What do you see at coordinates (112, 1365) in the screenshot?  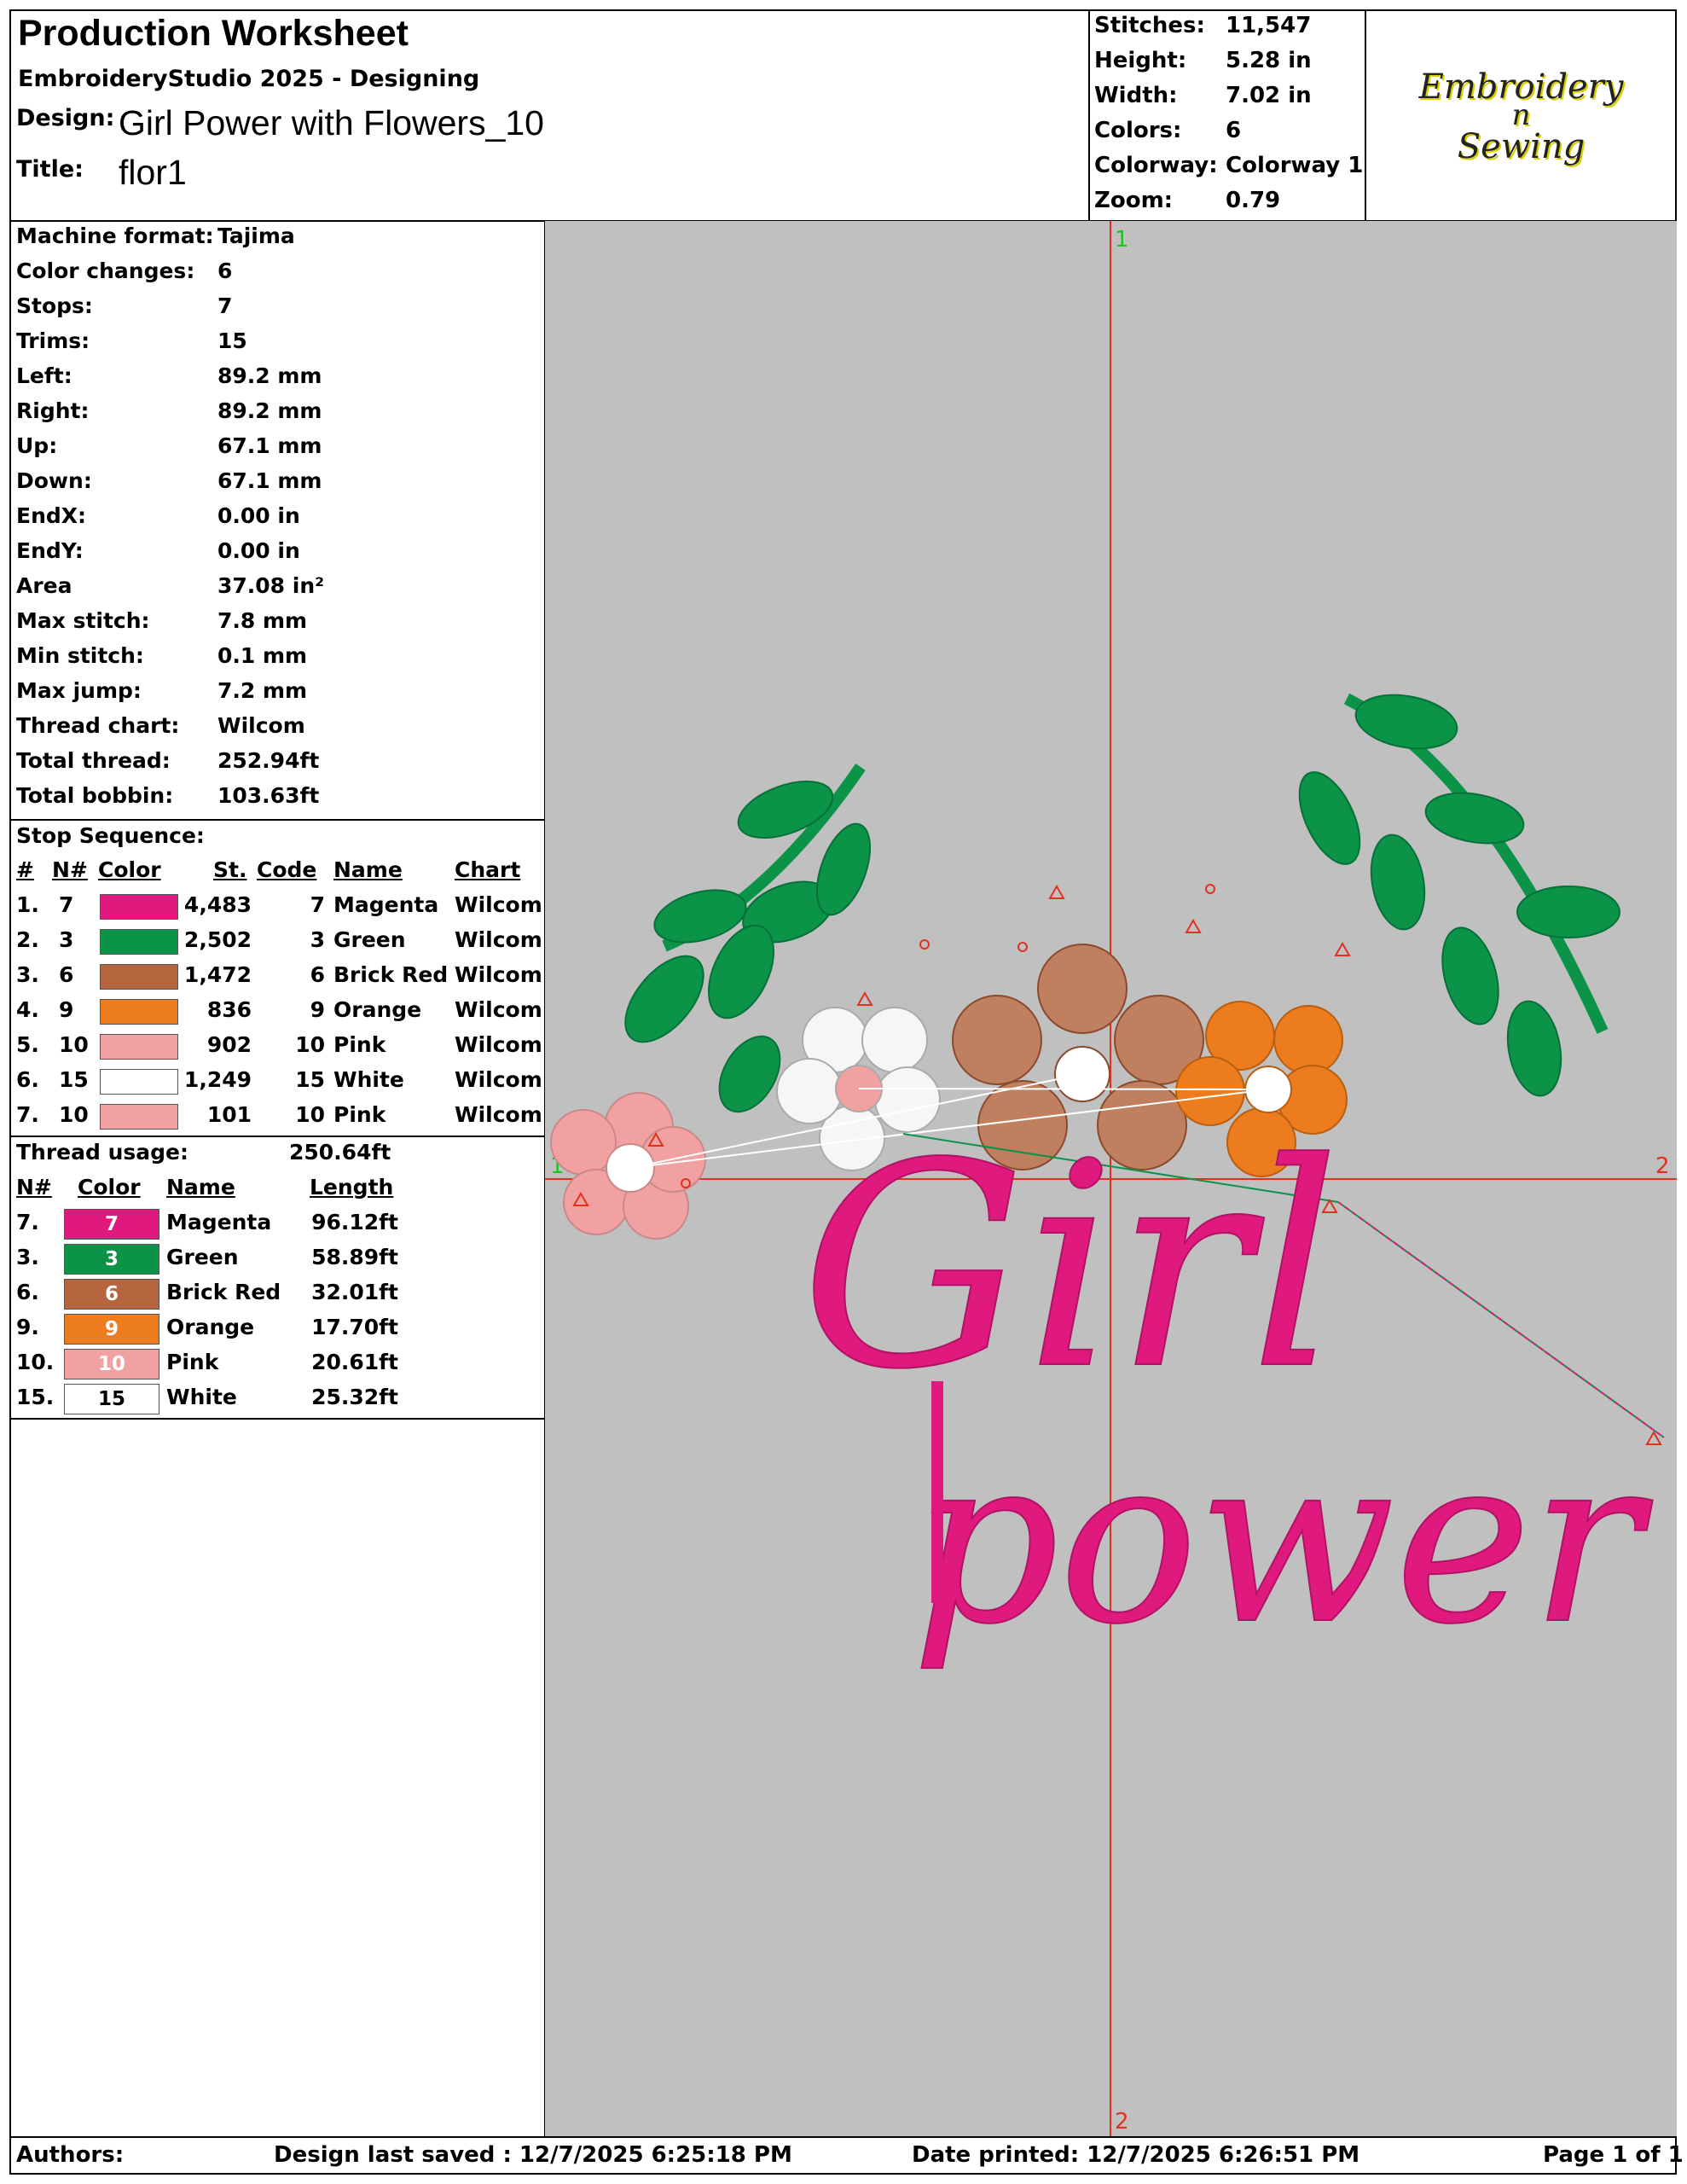 I see `color-swatch: 10` at bounding box center [112, 1365].